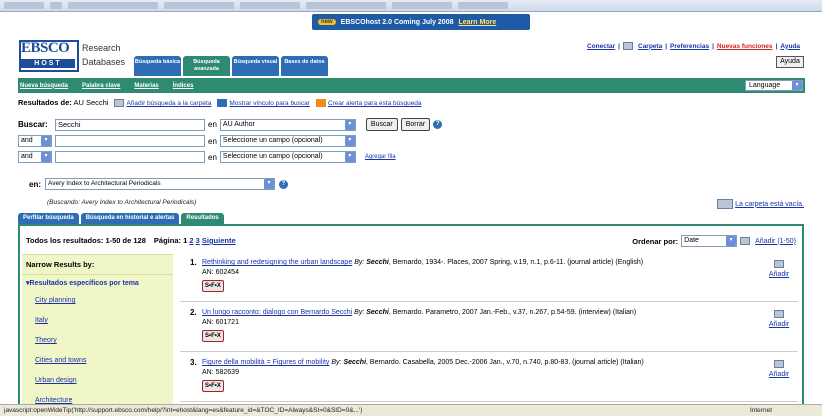 This screenshot has height=416, width=822. I want to click on ebsco-logo: EBSCO HOST Research Databases, so click(76, 56).